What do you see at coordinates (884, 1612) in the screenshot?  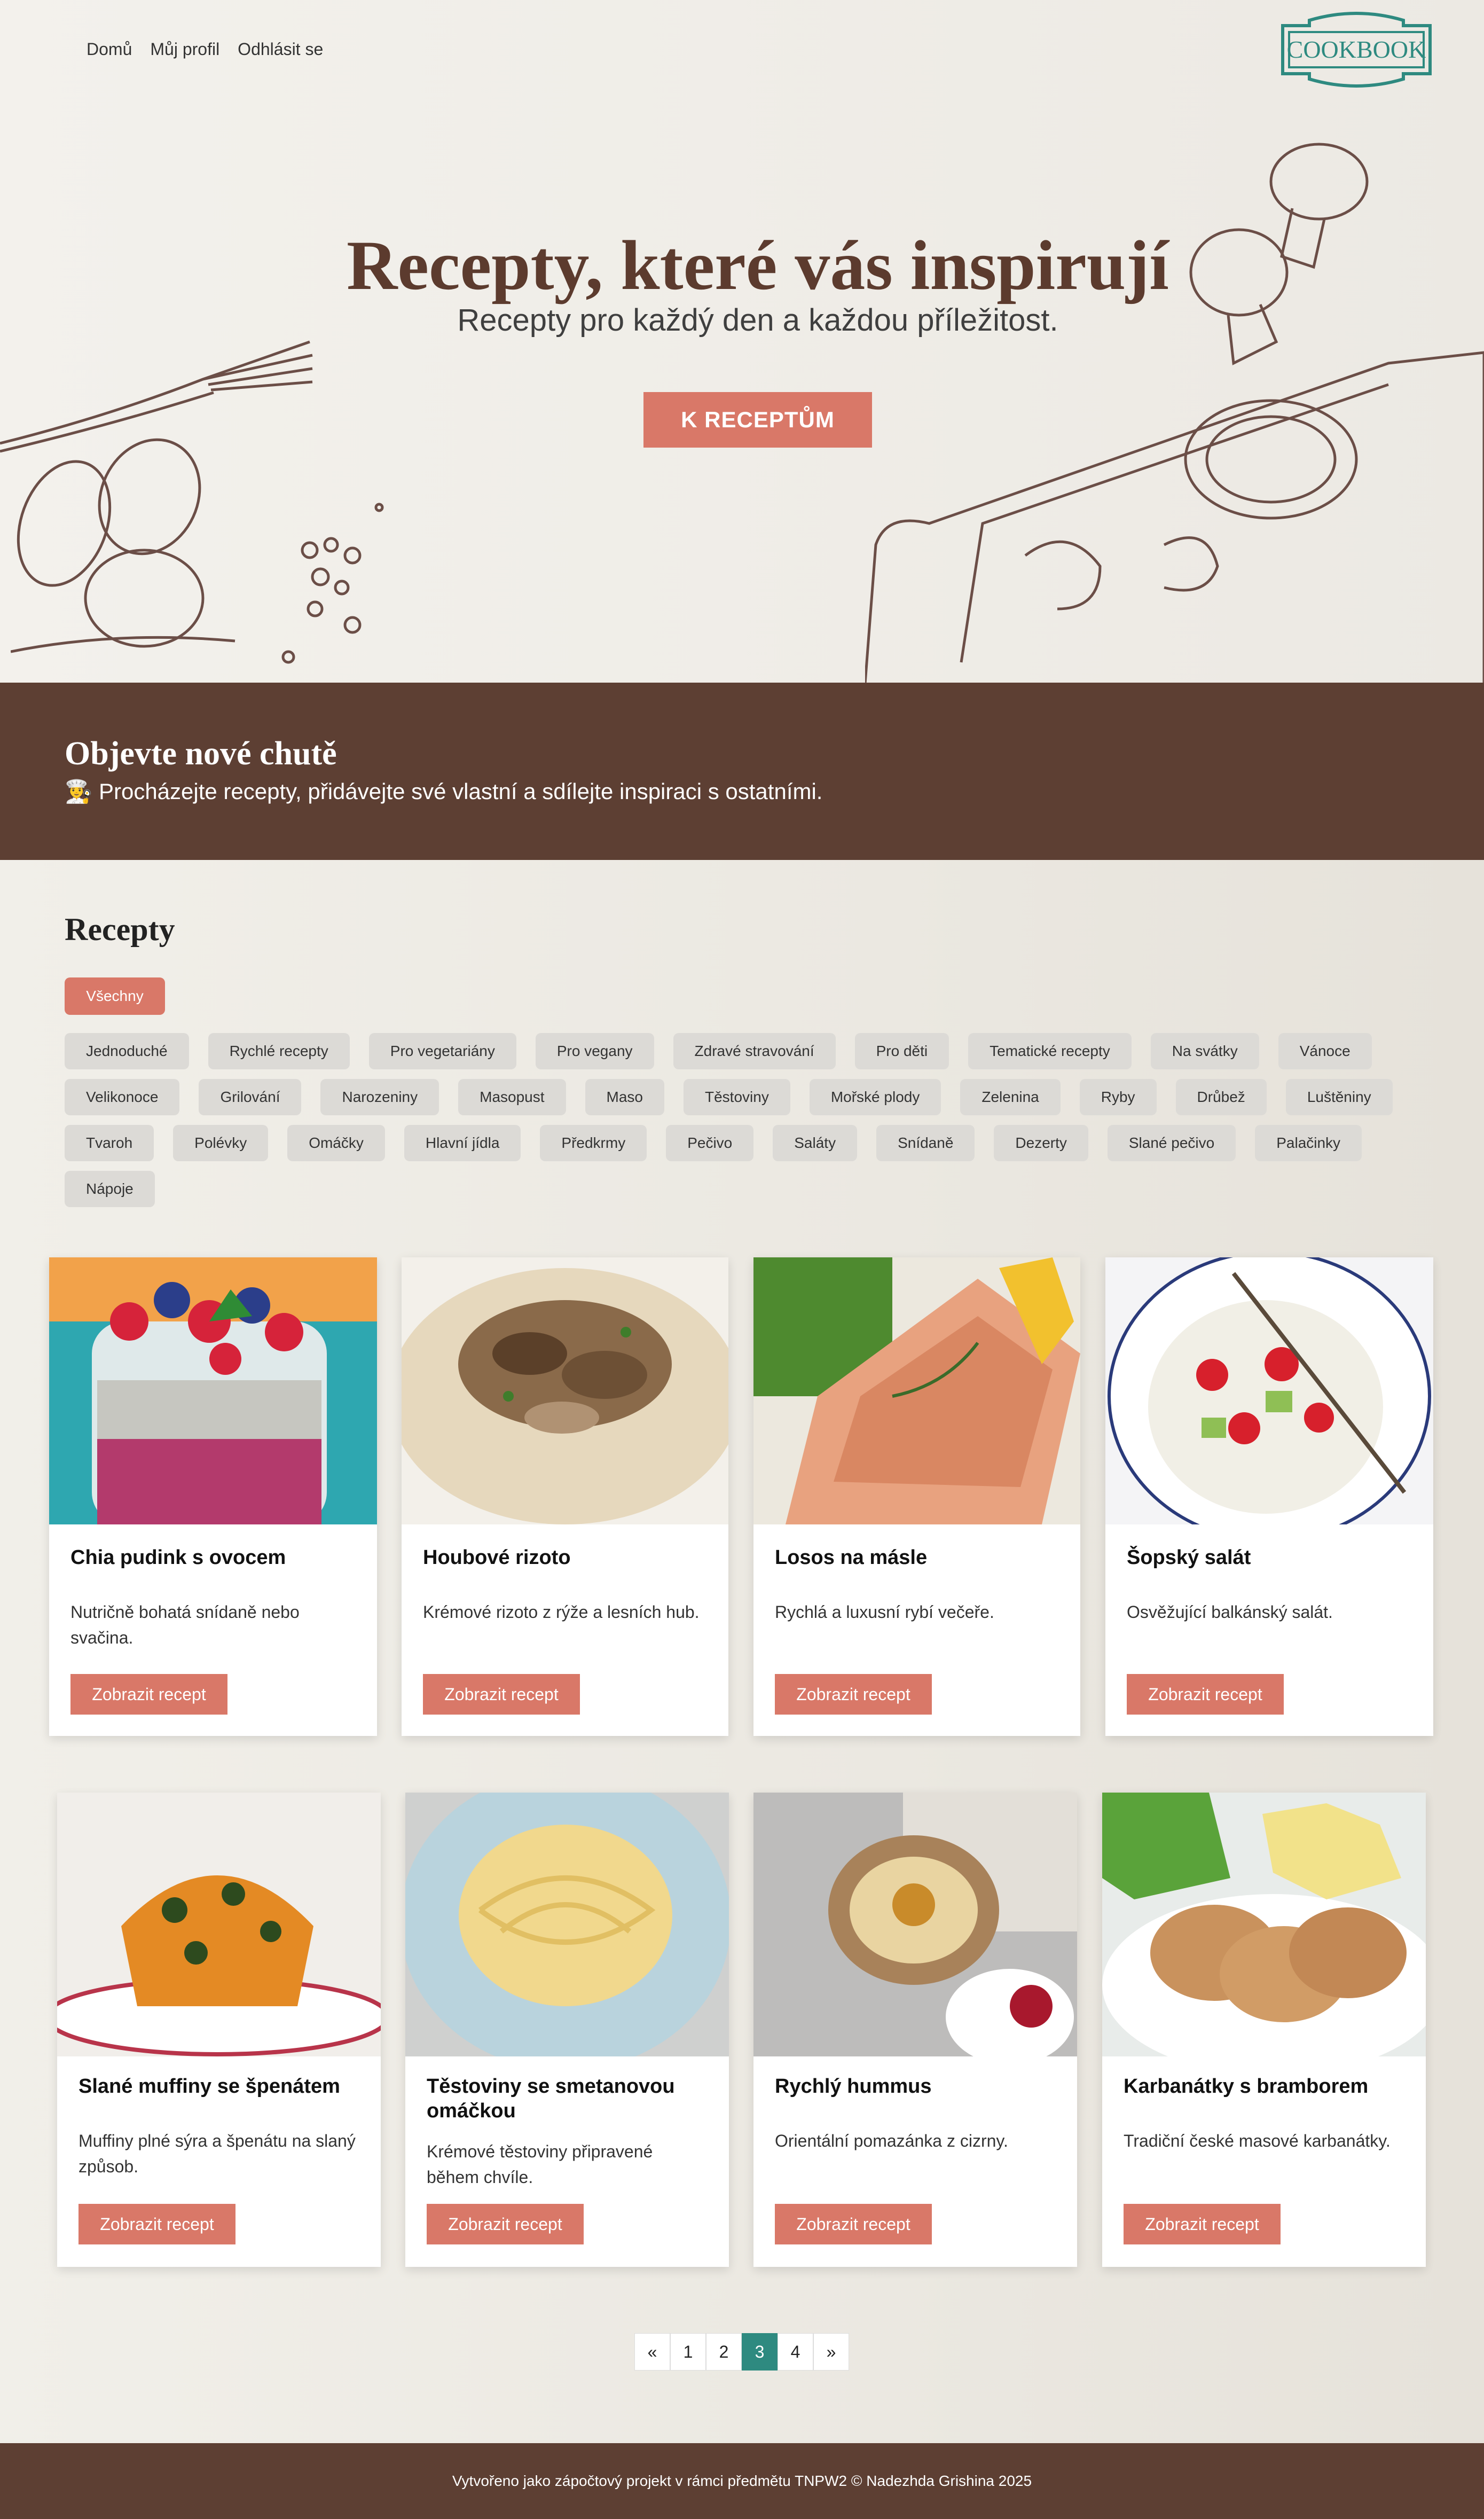 I see `recipe-description: Rychlá a luxusní rybí večeře.` at bounding box center [884, 1612].